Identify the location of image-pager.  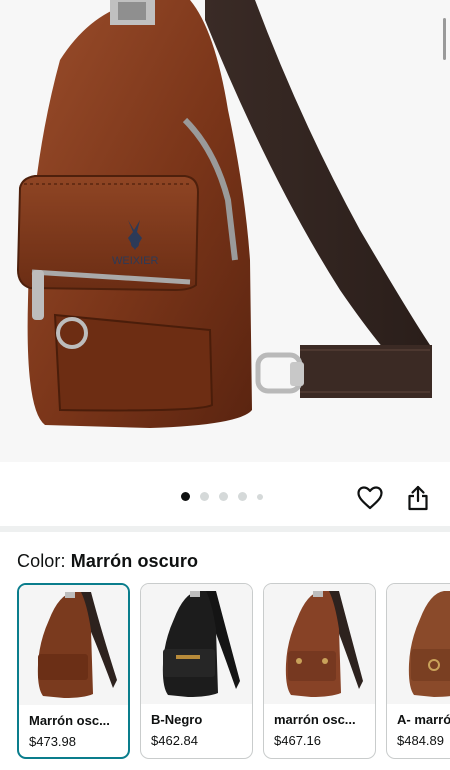
(222, 496).